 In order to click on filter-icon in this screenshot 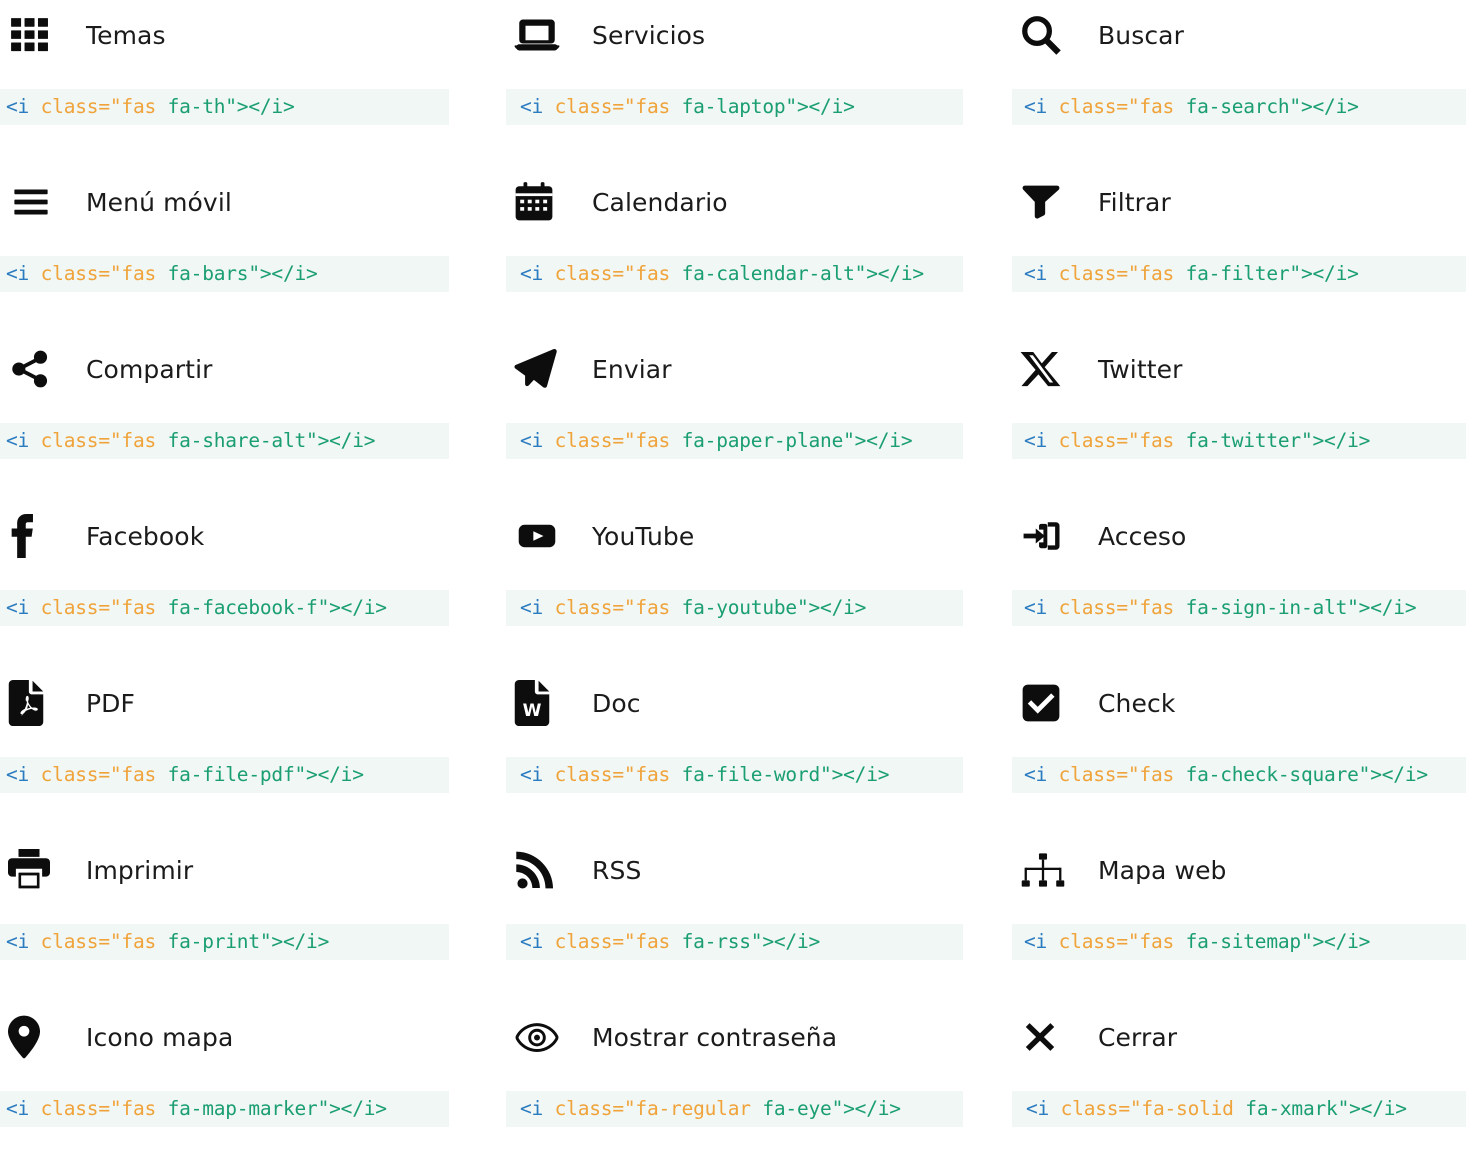, I will do `click(1048, 202)`.